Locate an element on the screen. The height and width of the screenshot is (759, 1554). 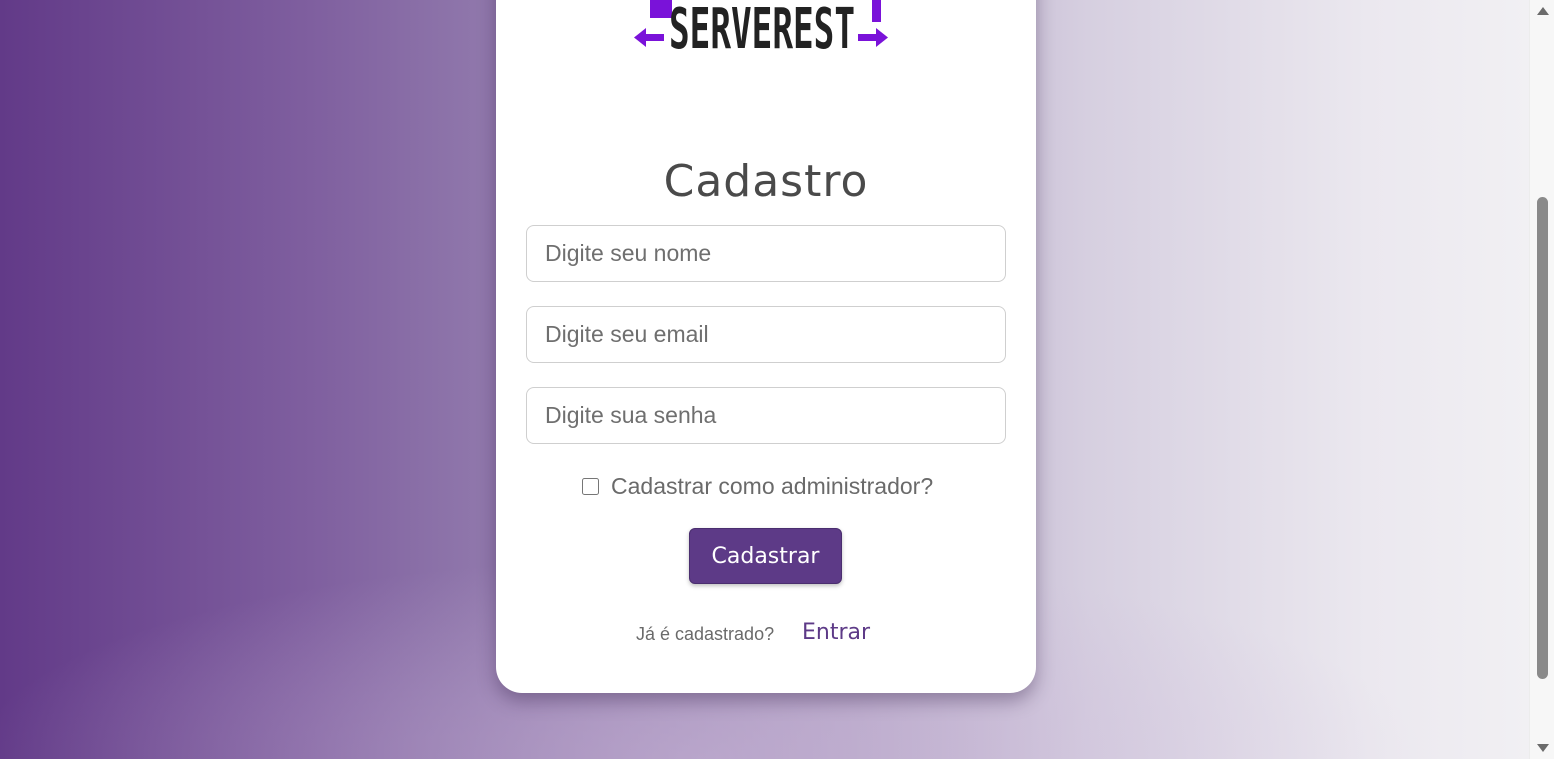
scroll-down-arrow-icon is located at coordinates (1543, 748).